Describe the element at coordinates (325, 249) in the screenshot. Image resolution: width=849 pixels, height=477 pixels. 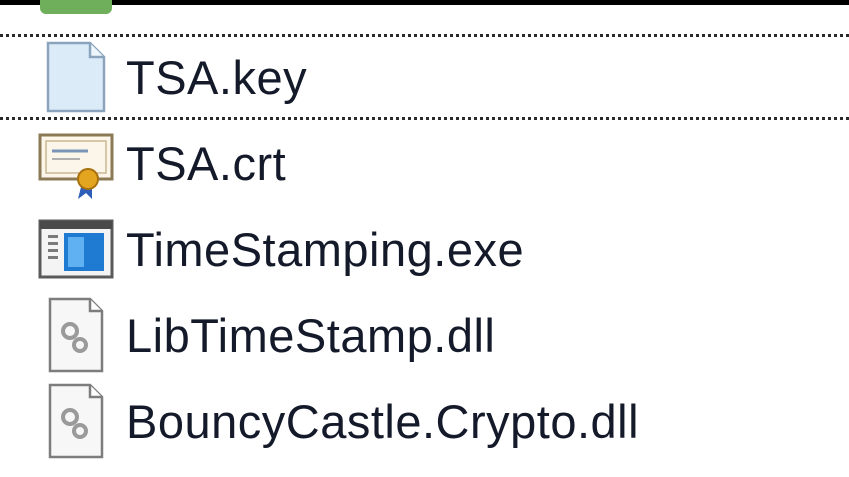
I see `file-name: TimeStamping.exe` at that location.